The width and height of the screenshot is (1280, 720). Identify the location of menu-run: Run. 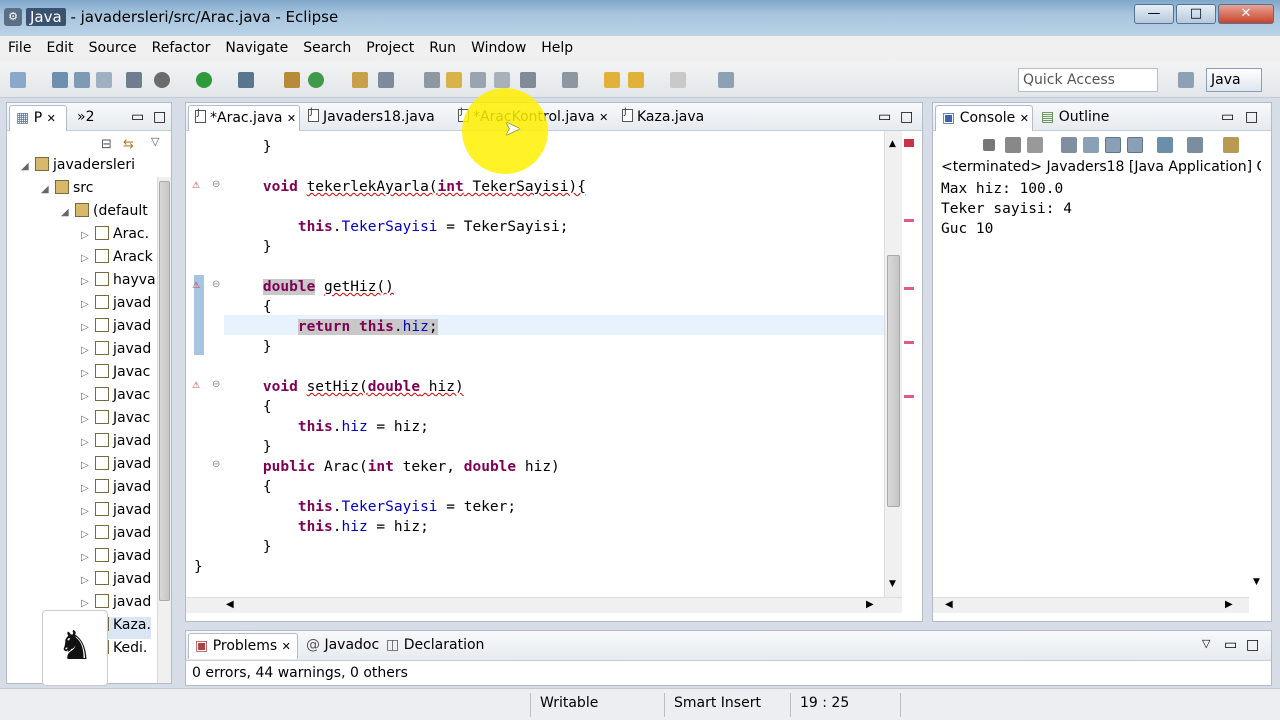
(442, 46).